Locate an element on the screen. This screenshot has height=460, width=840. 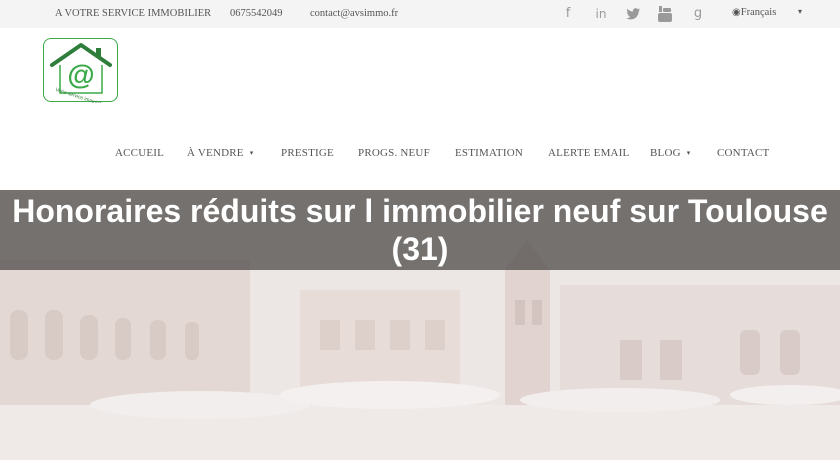
language-label: Français is located at coordinates (758, 12).